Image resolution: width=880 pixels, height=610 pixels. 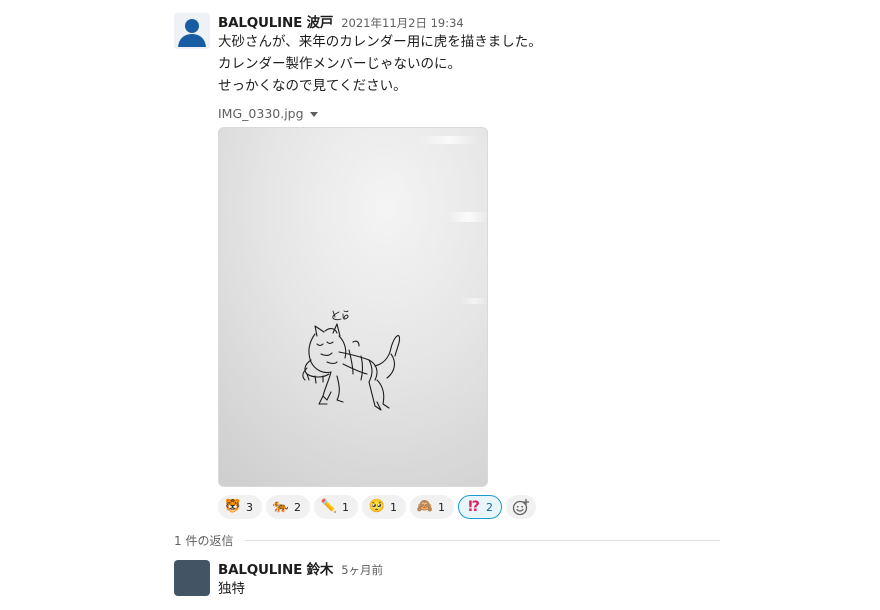 I want to click on message-header: BALQULINE 波戸 2021年11月2日 19:34, so click(x=473, y=21).